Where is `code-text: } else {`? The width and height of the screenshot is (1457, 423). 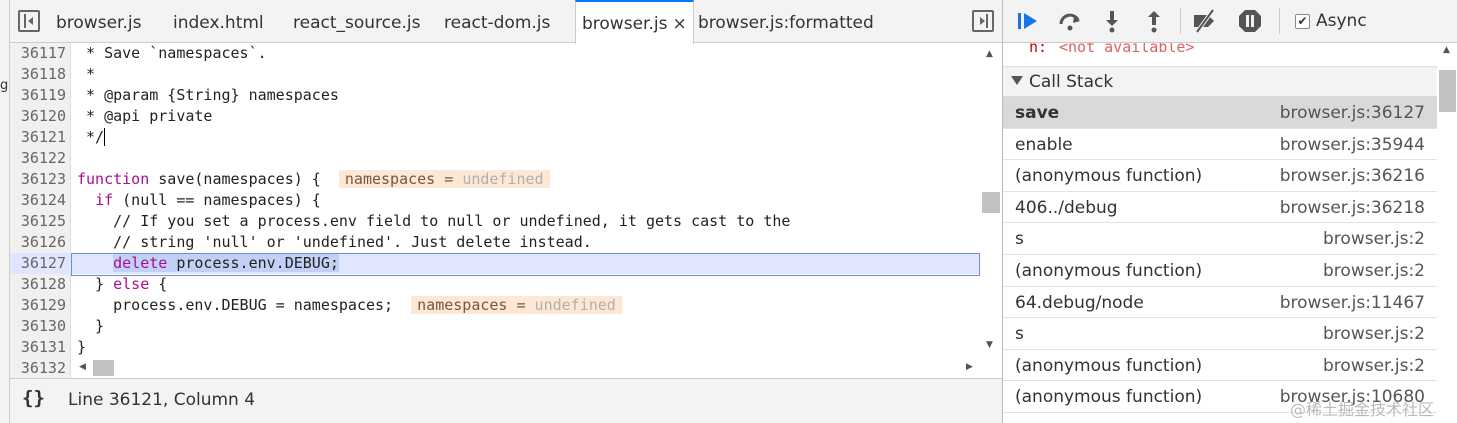 code-text: } else { is located at coordinates (122, 284).